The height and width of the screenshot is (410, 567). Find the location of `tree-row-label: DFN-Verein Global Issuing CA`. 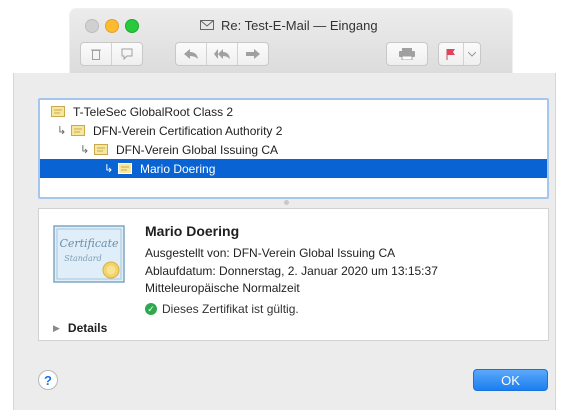

tree-row-label: DFN-Verein Global Issuing CA is located at coordinates (197, 149).